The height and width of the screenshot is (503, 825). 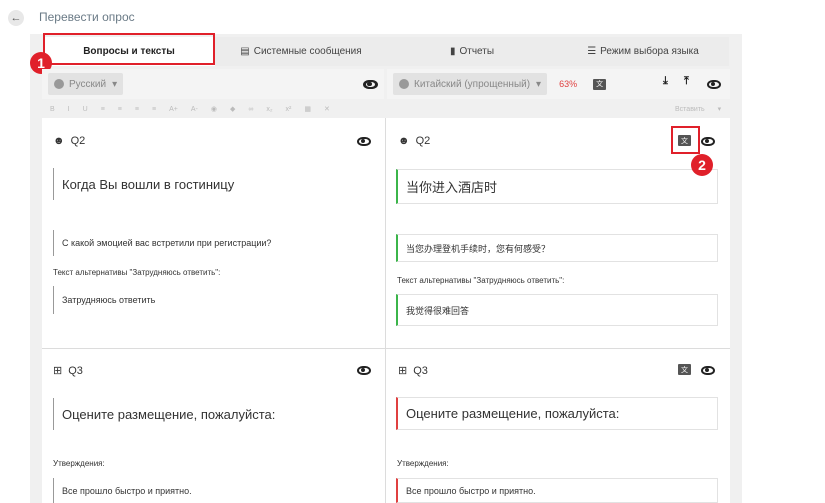 I want to click on q2-source-alt-text: Затрудняюсь ответить, so click(x=213, y=300).